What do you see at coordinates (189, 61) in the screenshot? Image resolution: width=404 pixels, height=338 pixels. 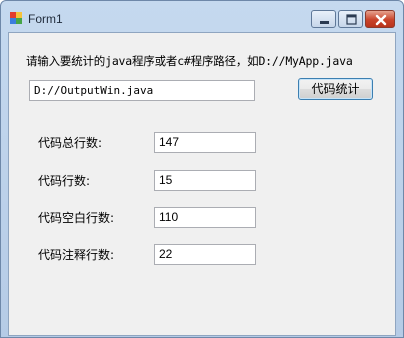 I see `path-prompt-label: 请输入要统计的java程序或者c#程序路径，如D://MyApp.java` at bounding box center [189, 61].